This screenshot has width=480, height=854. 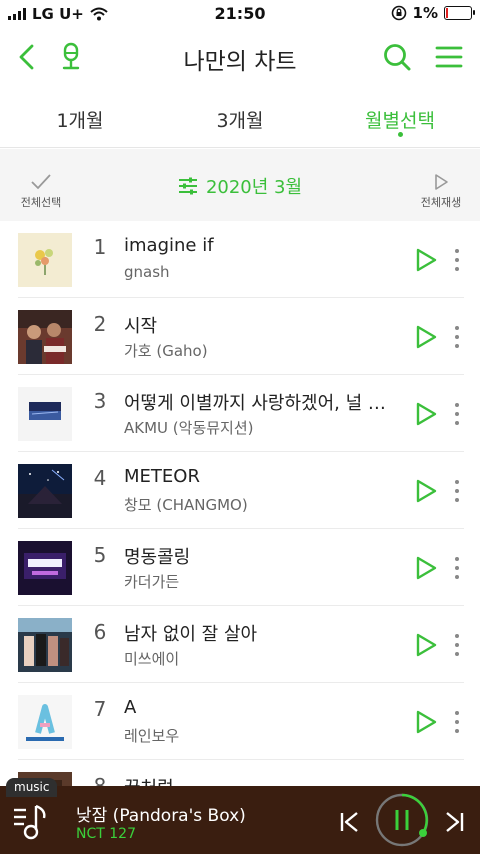 What do you see at coordinates (141, 326) in the screenshot?
I see `song-title: 시작` at bounding box center [141, 326].